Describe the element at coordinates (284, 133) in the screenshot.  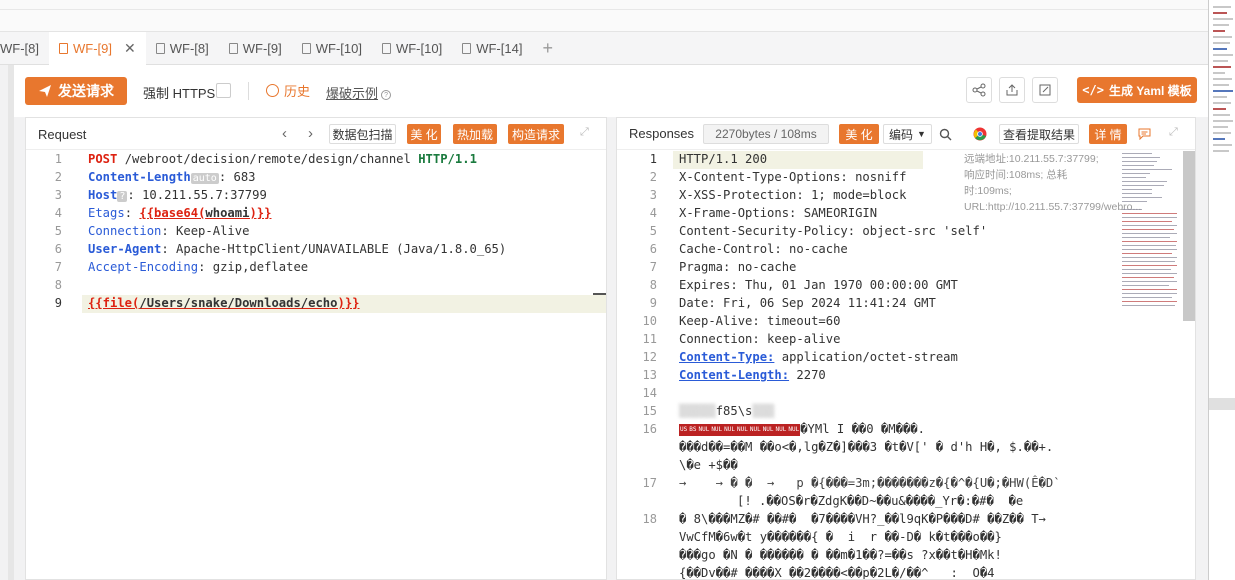
I see `back-arrow-icon: ‹` at that location.